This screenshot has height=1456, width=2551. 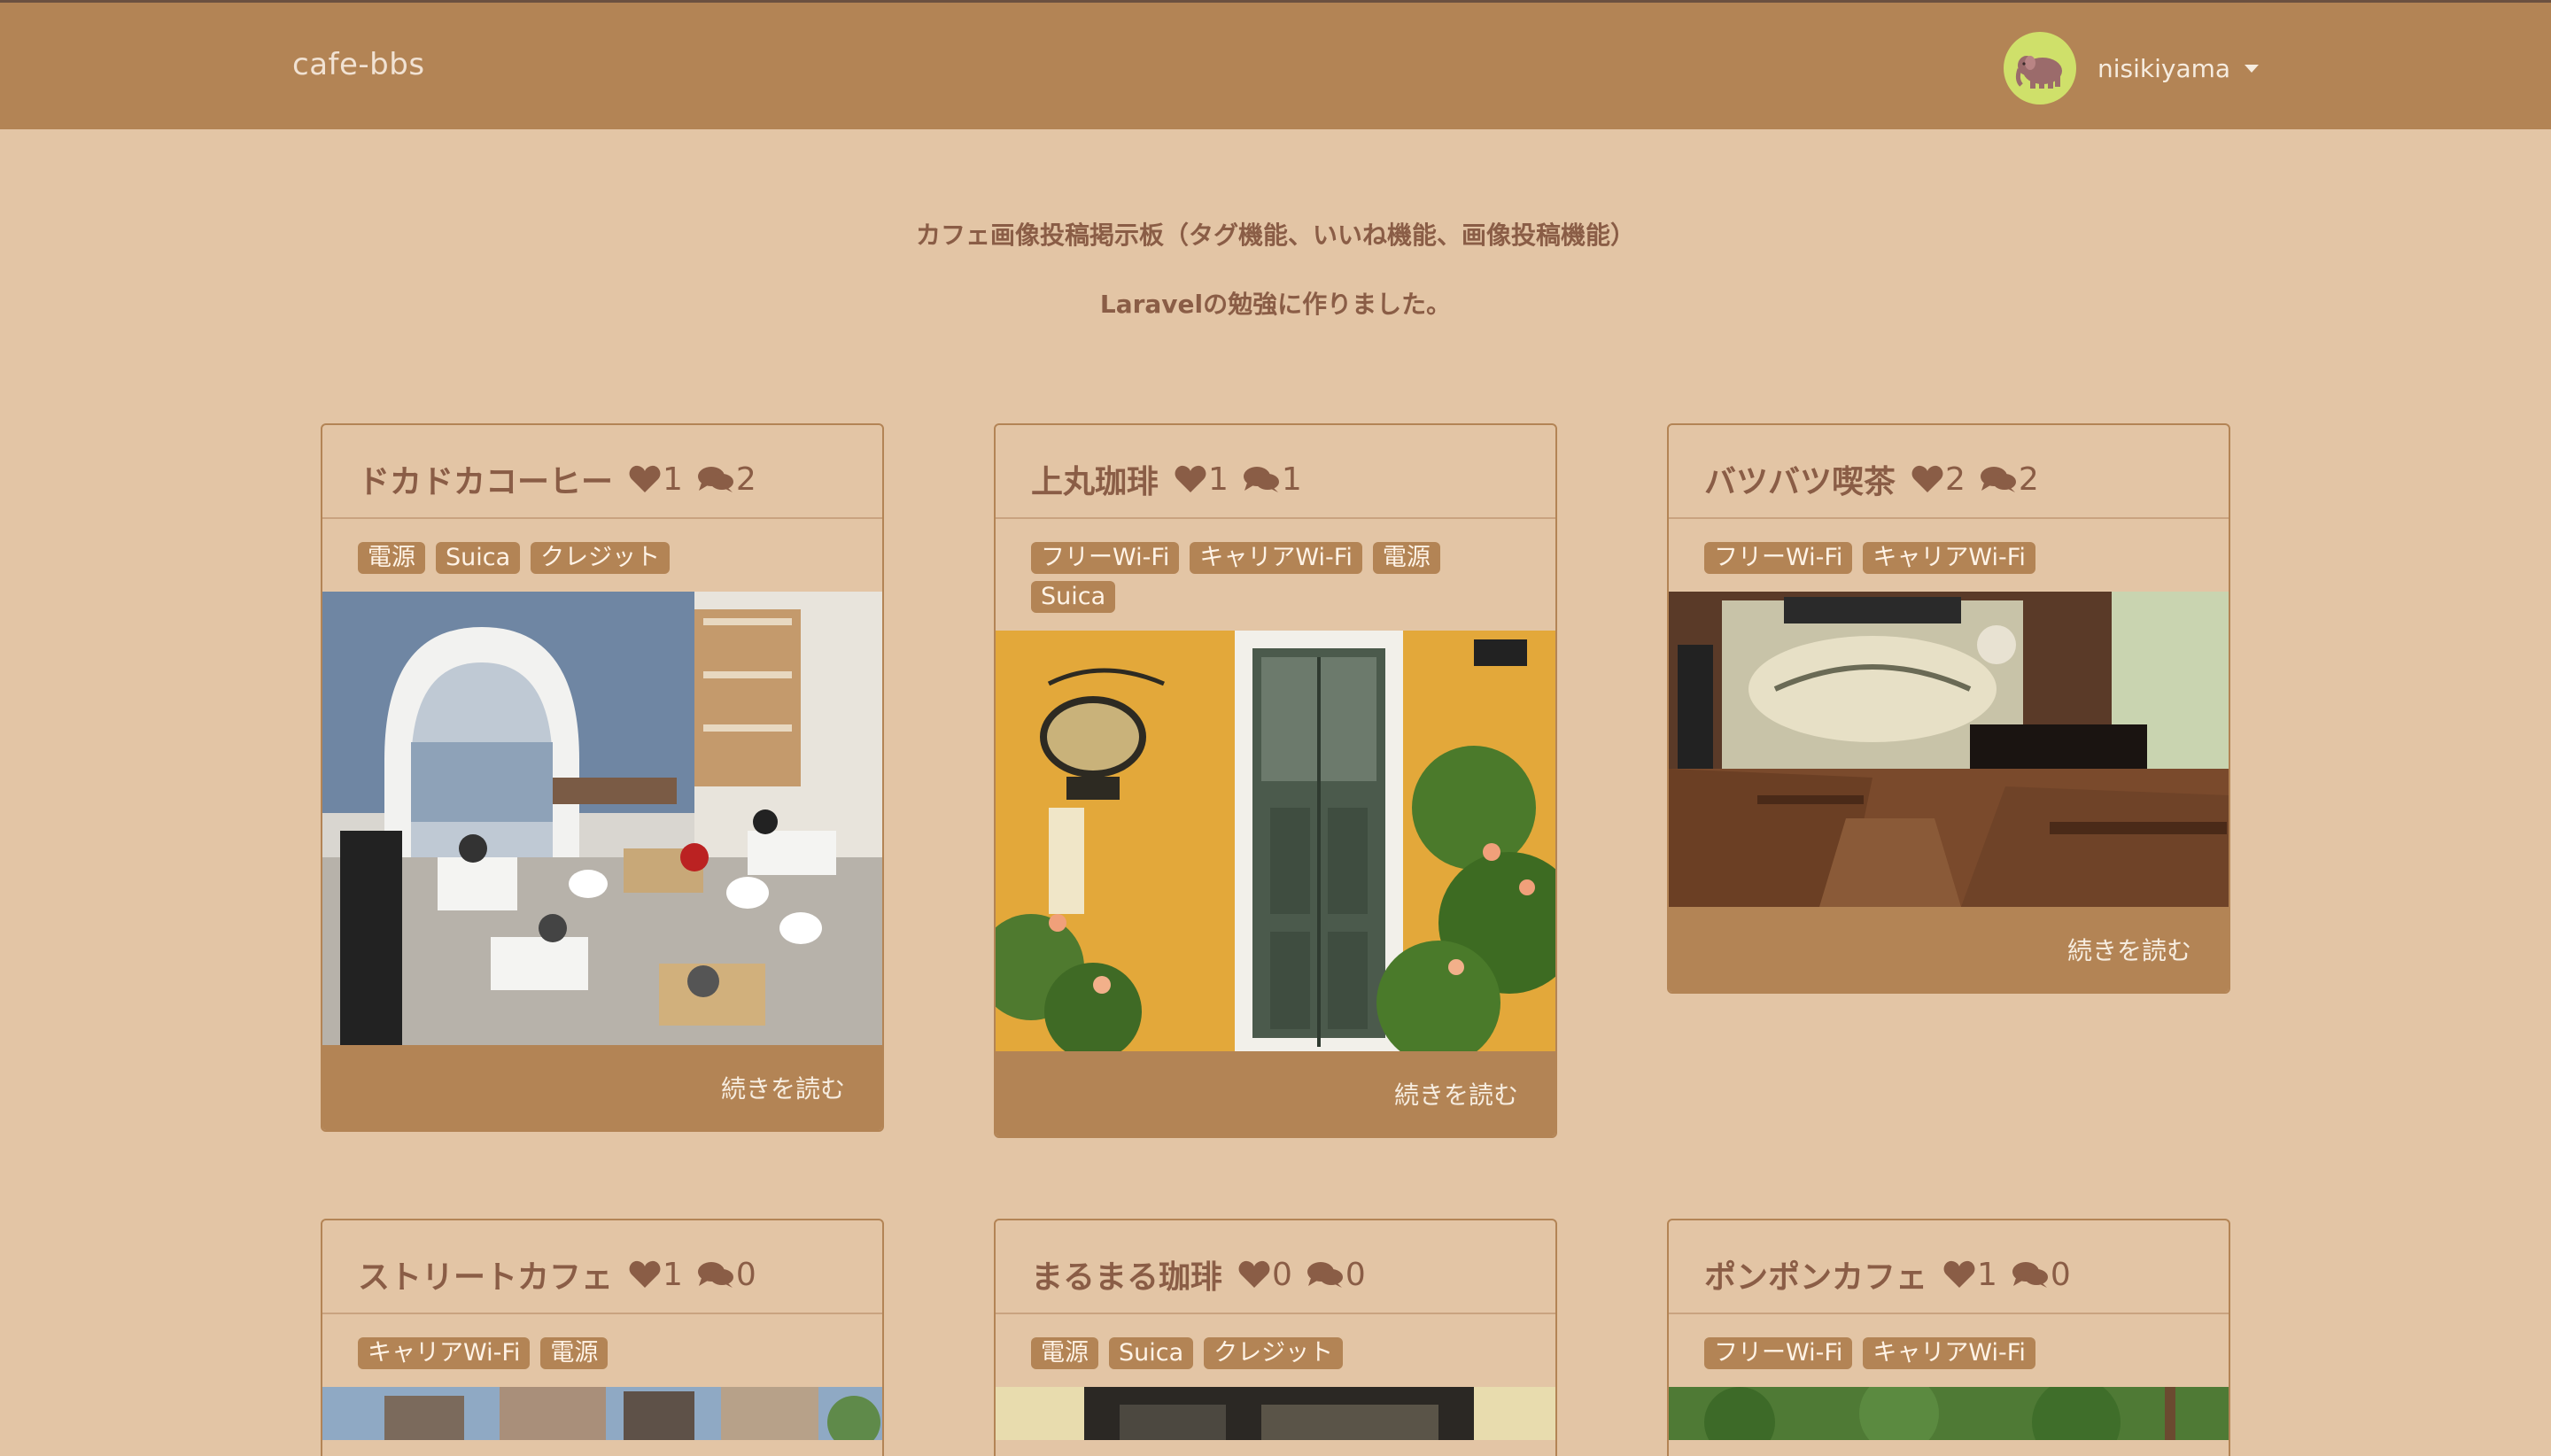 I want to click on likes: 2, so click(x=1938, y=479).